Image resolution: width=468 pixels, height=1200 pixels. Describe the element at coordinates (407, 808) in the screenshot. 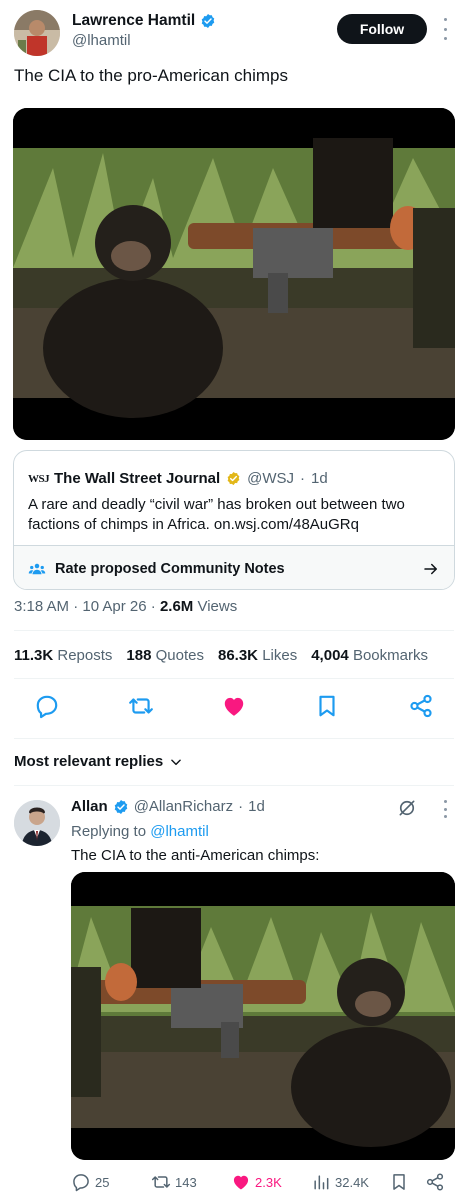

I see `grok-icon` at that location.